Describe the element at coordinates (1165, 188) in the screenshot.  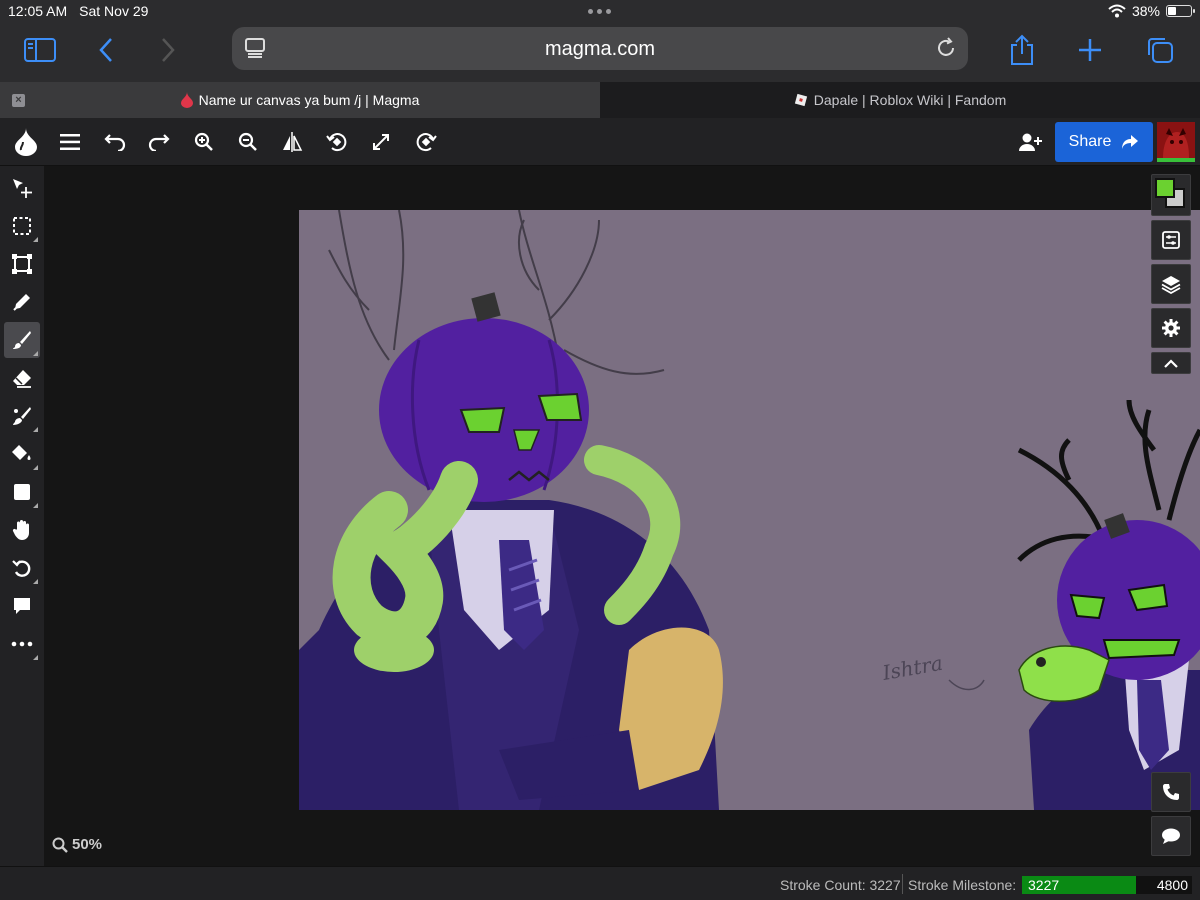
I see `primary-color-swatch` at that location.